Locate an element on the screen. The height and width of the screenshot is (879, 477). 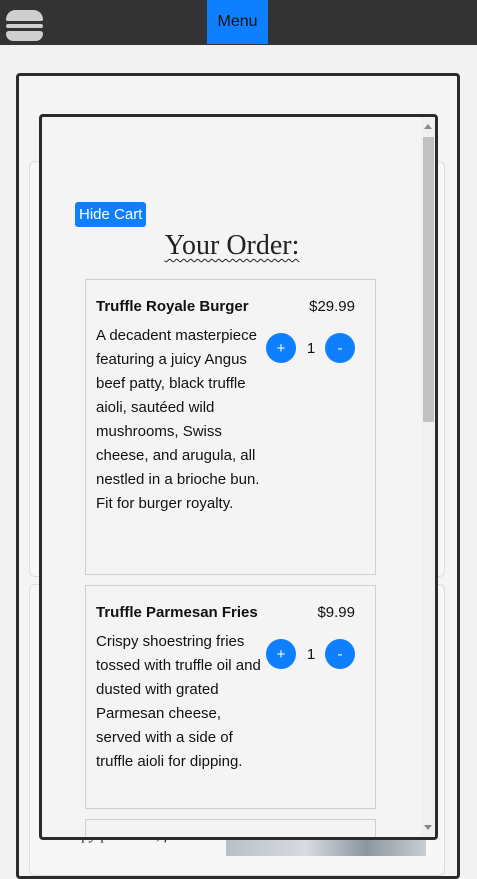
hide-cart-button: Hide Cart is located at coordinates (111, 214).